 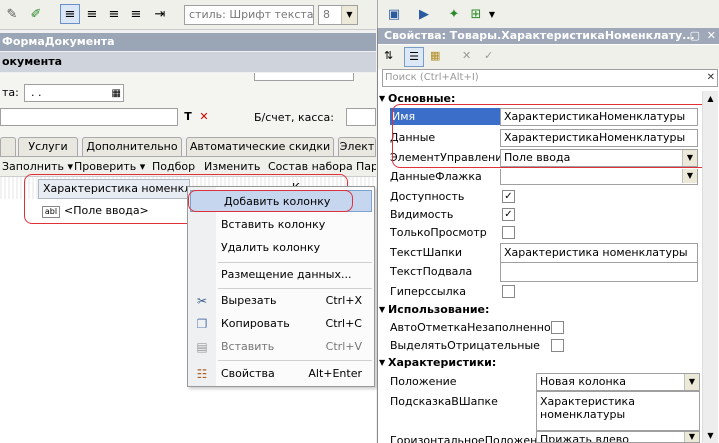 What do you see at coordinates (618, 437) in the screenshot?
I see `halign-field: Прижать влево ▼` at bounding box center [618, 437].